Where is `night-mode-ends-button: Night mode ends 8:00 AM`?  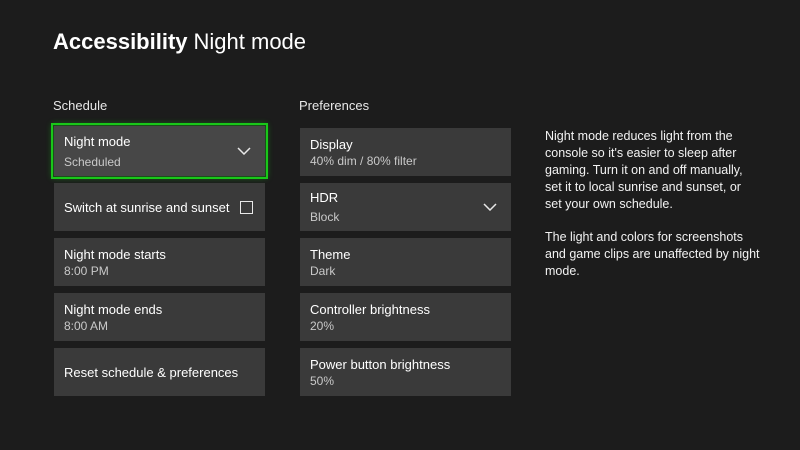
night-mode-ends-button: Night mode ends 8:00 AM is located at coordinates (159, 317).